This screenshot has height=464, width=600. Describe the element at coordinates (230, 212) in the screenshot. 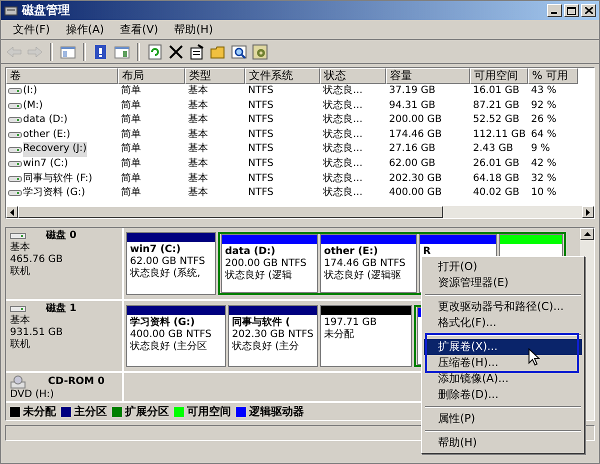

I see `scrollbar-thumb` at that location.